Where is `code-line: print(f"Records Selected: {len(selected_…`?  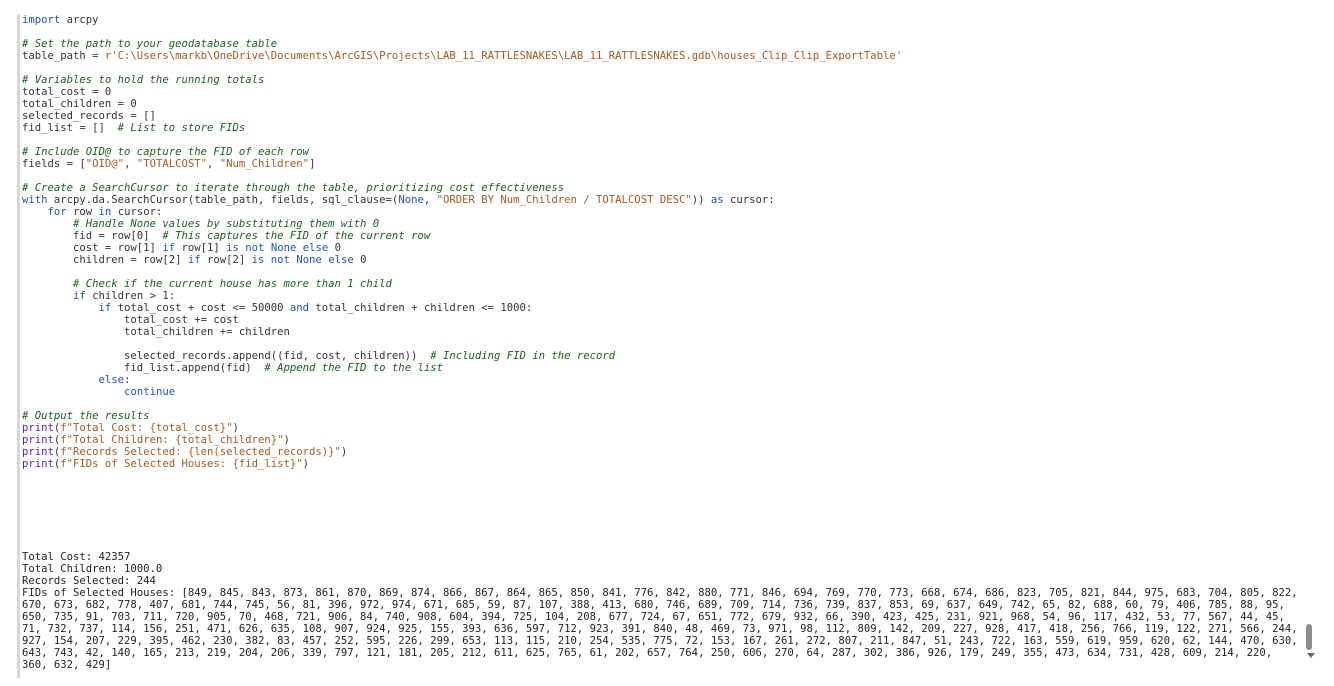
code-line: print(f"Records Selected: {len(selected_… is located at coordinates (663, 452).